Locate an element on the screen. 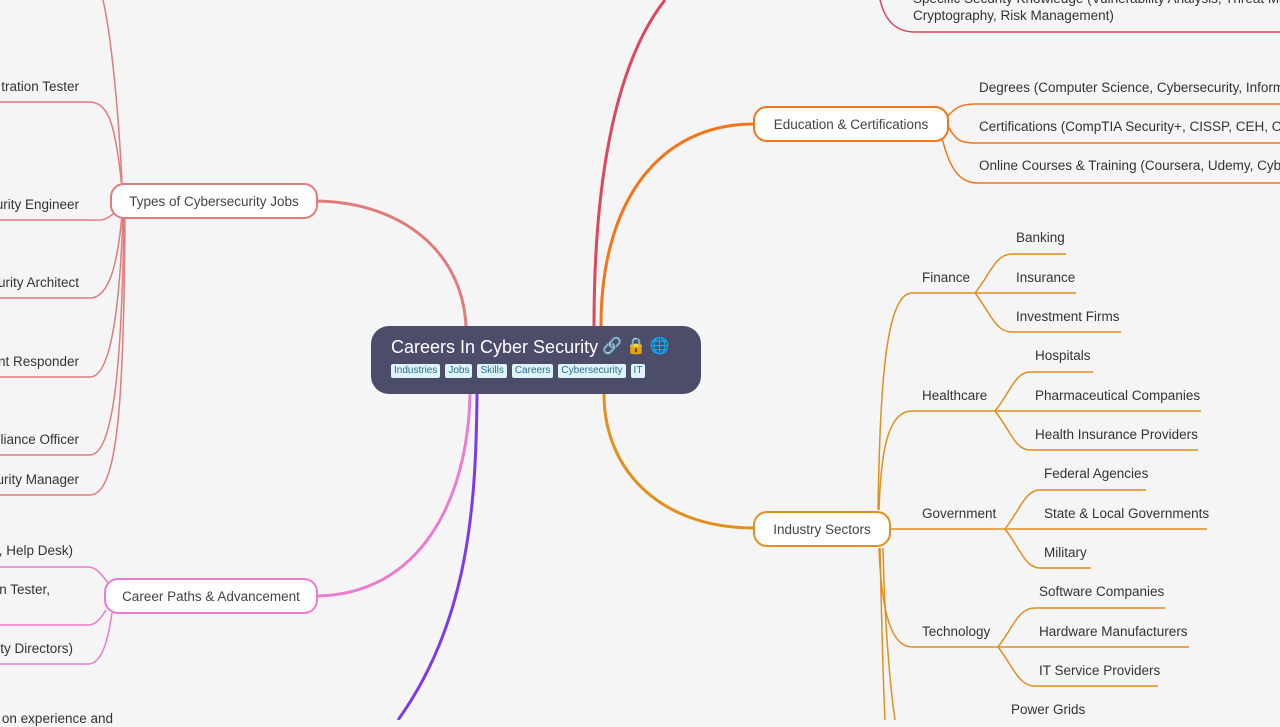  tag-jobs: Jobs is located at coordinates (459, 371).